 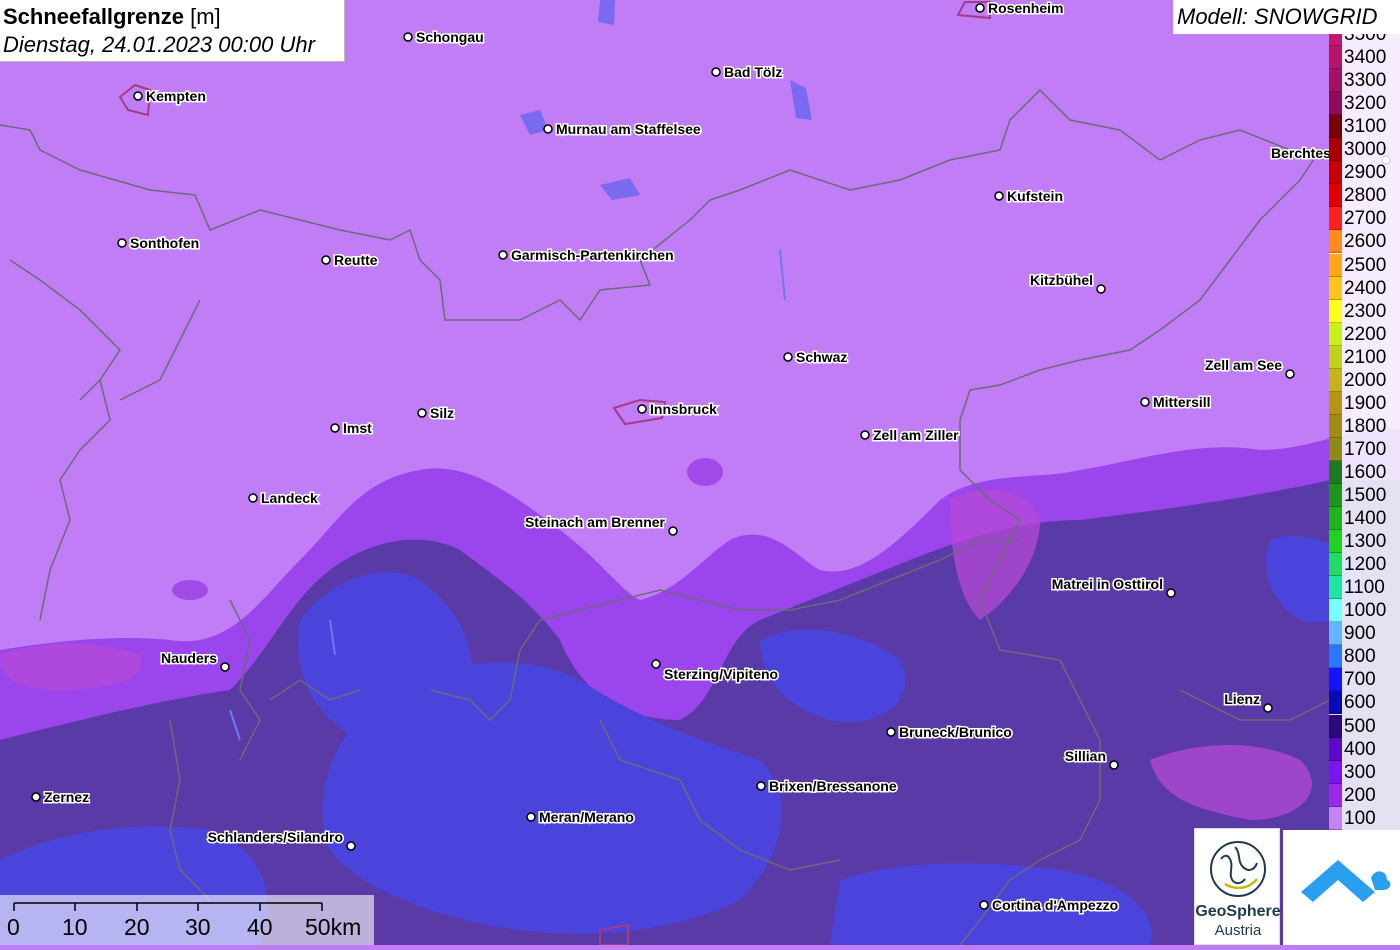 I want to click on legend-row: 800, so click(x=1364, y=657).